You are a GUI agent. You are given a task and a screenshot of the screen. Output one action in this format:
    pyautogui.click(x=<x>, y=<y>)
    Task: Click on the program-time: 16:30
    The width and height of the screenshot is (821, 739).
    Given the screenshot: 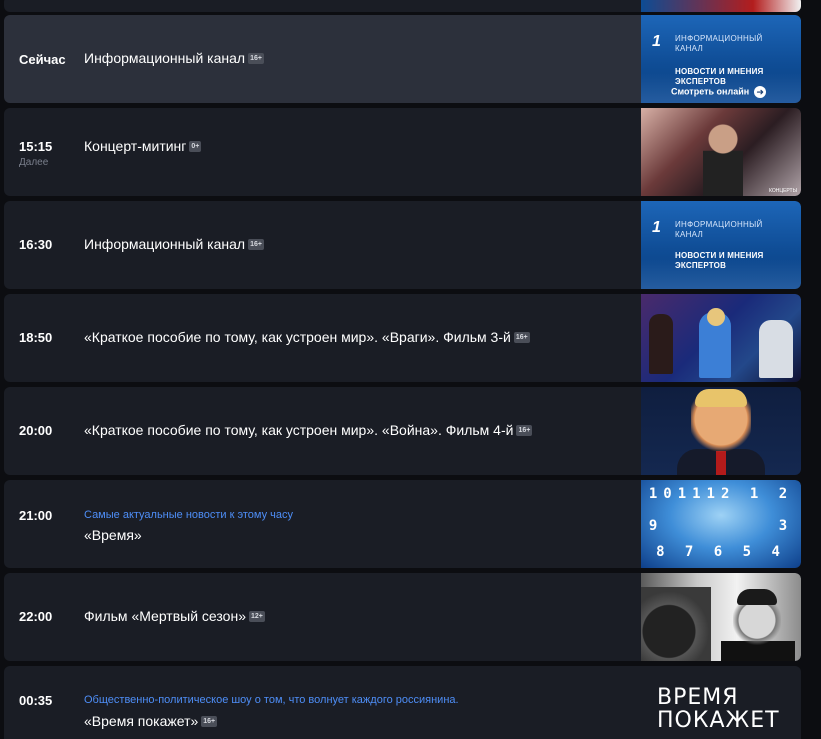 What is the action you would take?
    pyautogui.click(x=36, y=244)
    